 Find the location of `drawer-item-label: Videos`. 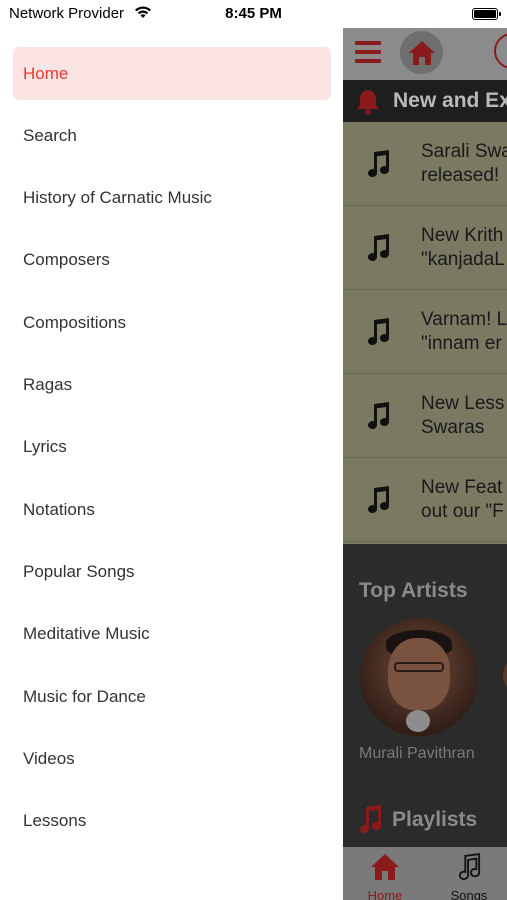

drawer-item-label: Videos is located at coordinates (49, 758).